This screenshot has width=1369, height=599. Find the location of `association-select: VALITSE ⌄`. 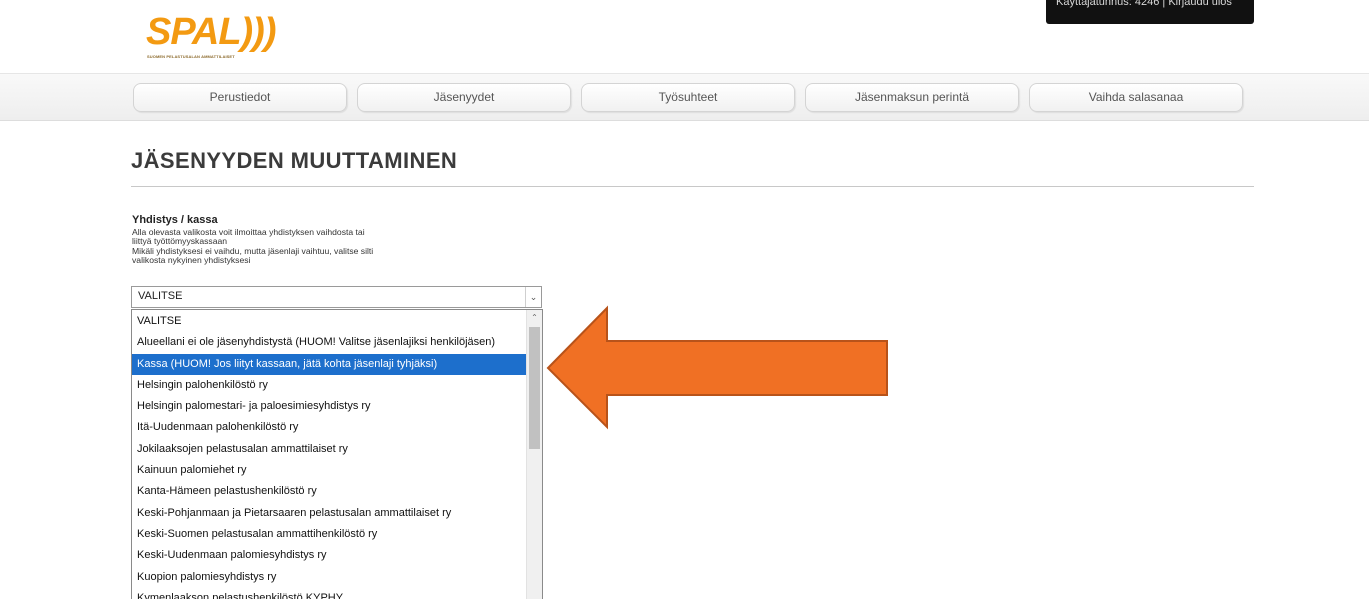

association-select: VALITSE ⌄ is located at coordinates (336, 297).